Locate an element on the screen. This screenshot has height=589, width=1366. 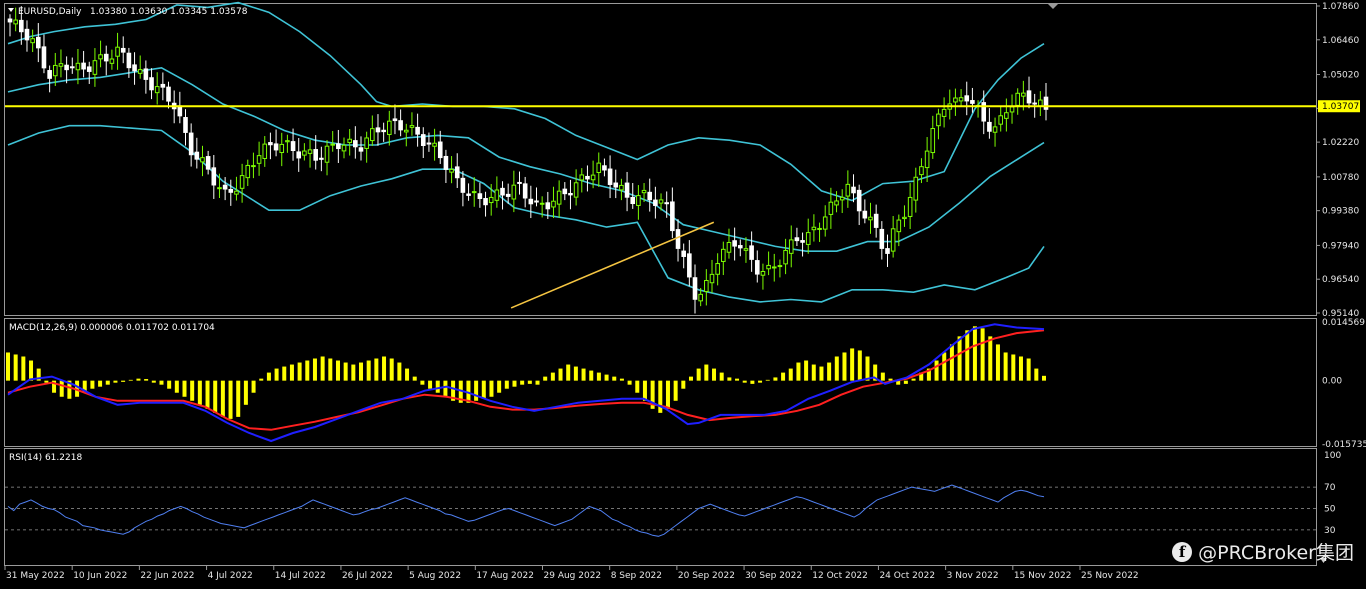
rsi-tick-label: 70 is located at coordinates (1330, 488).